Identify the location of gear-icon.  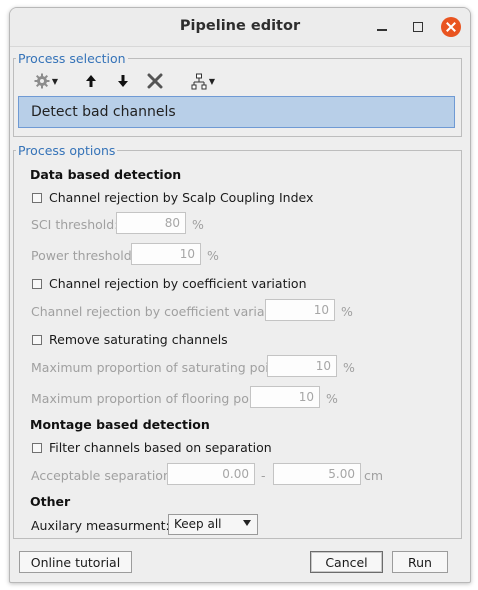
(42, 81).